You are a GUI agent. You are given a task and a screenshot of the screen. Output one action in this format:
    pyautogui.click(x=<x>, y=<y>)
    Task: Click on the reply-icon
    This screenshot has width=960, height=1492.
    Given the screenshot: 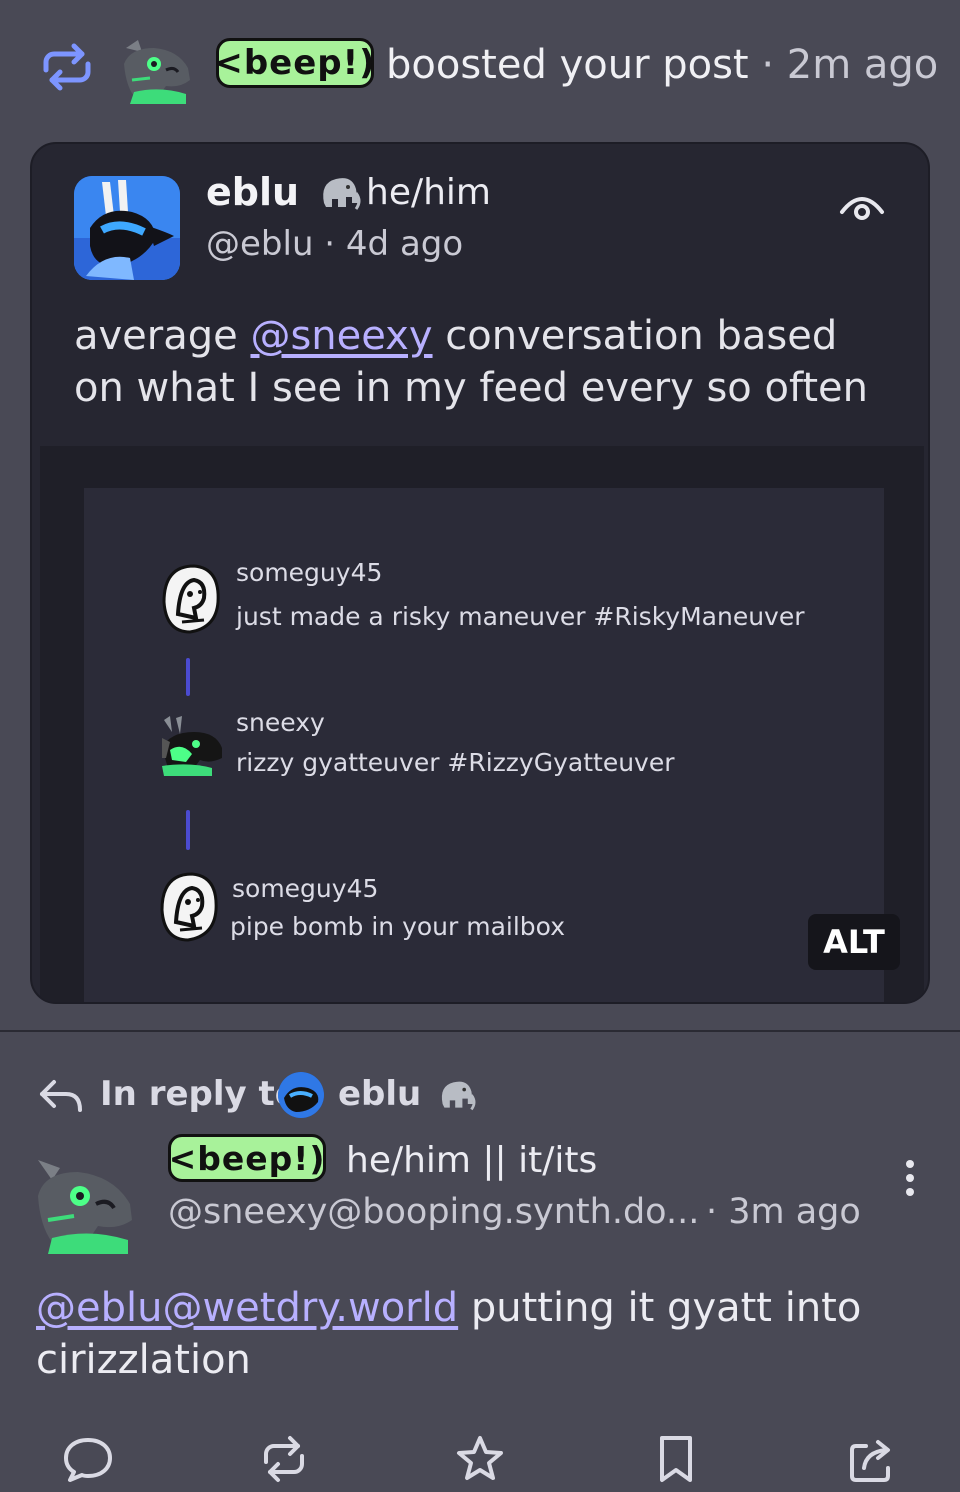 What is the action you would take?
    pyautogui.click(x=88, y=1459)
    